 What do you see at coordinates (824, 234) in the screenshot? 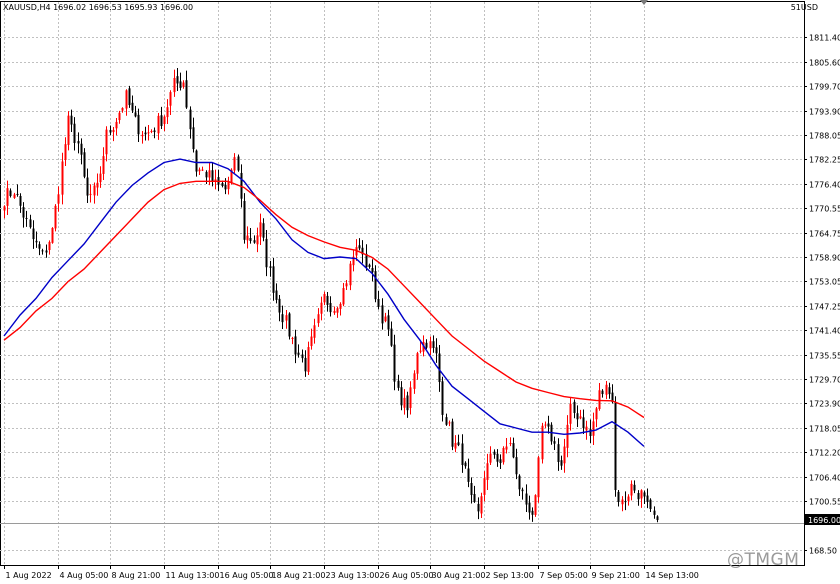
I see `y-tick-label: 1764.75` at bounding box center [824, 234].